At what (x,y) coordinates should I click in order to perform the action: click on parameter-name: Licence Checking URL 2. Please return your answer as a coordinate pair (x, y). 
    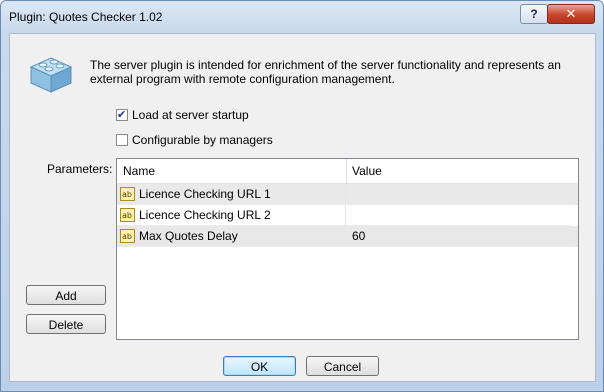
    Looking at the image, I should click on (205, 214).